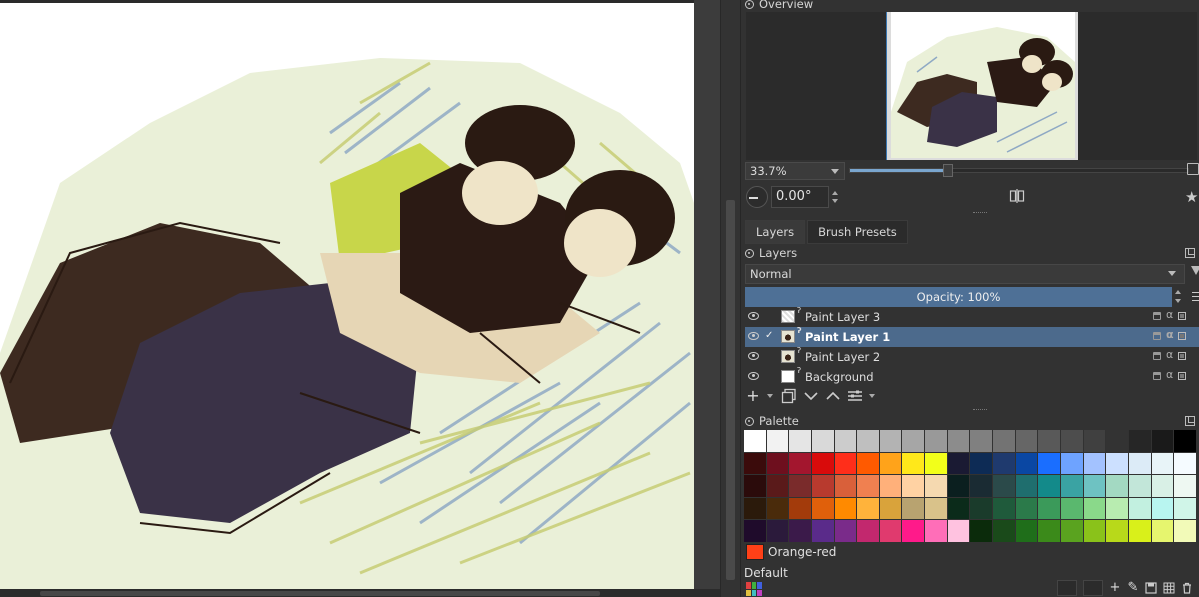 This screenshot has height=597, width=1199. What do you see at coordinates (958, 297) in the screenshot?
I see `opacity-slider: Opacity: 100%` at bounding box center [958, 297].